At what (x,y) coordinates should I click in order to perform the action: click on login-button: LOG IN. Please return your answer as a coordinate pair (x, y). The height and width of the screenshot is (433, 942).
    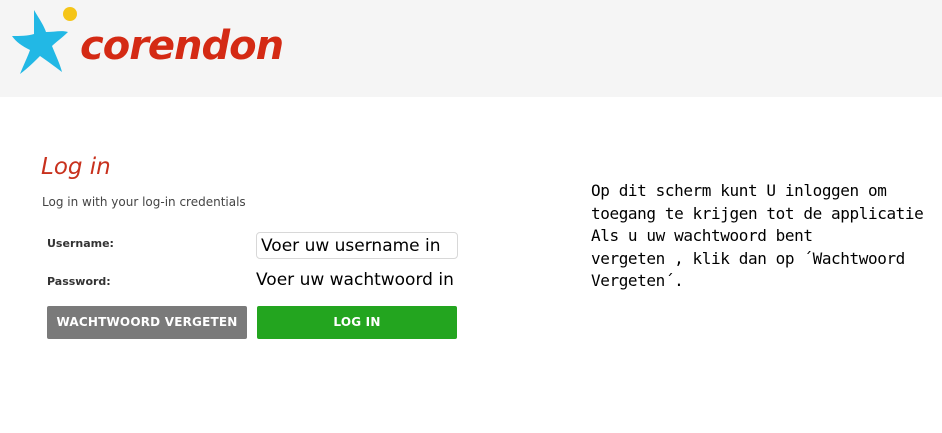
    Looking at the image, I should click on (357, 322).